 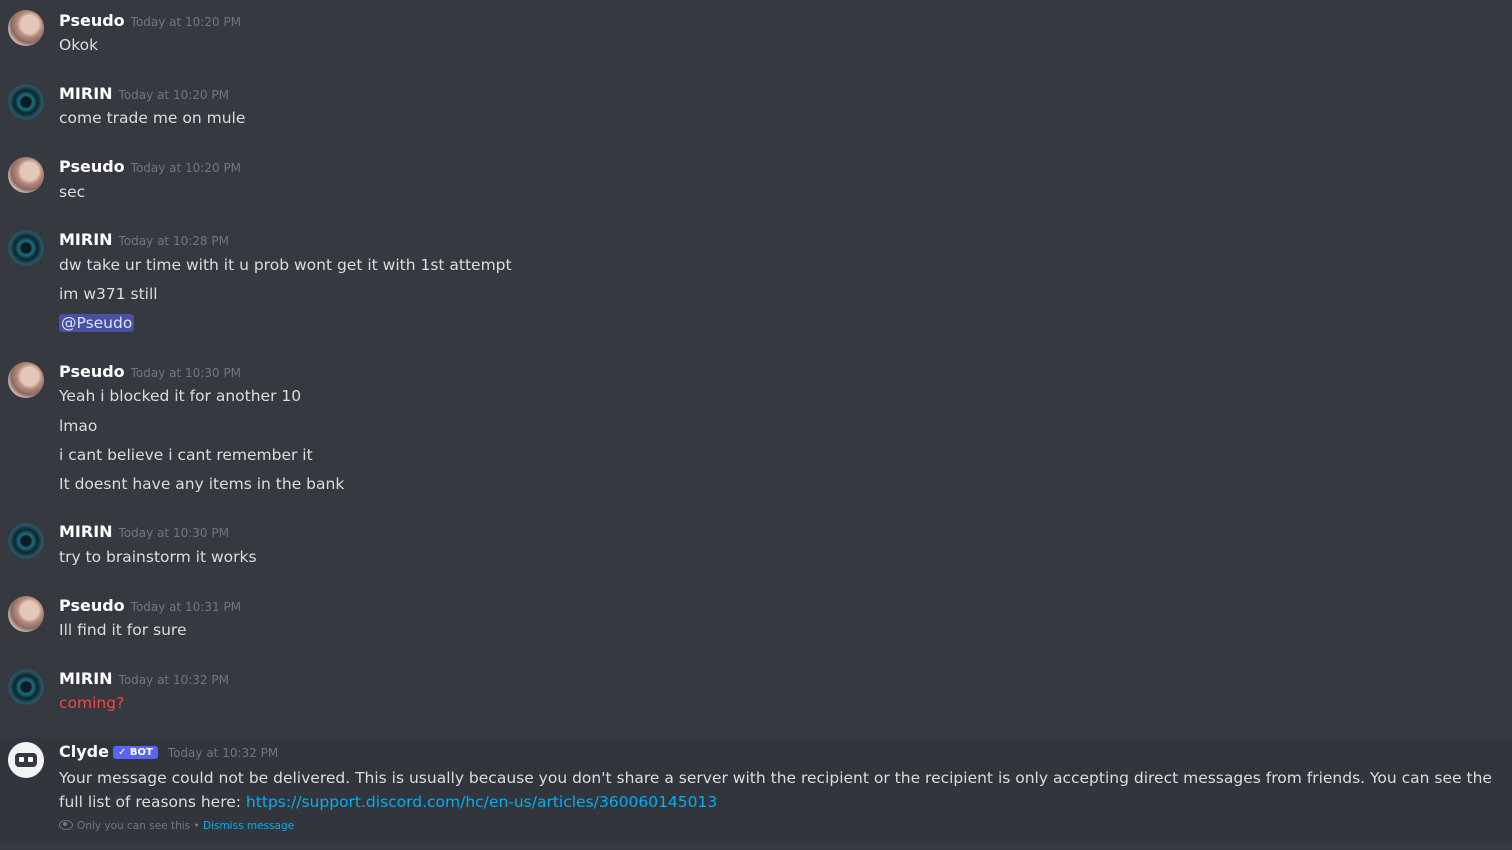 What do you see at coordinates (79, 45) in the screenshot?
I see `message-text: Okok` at bounding box center [79, 45].